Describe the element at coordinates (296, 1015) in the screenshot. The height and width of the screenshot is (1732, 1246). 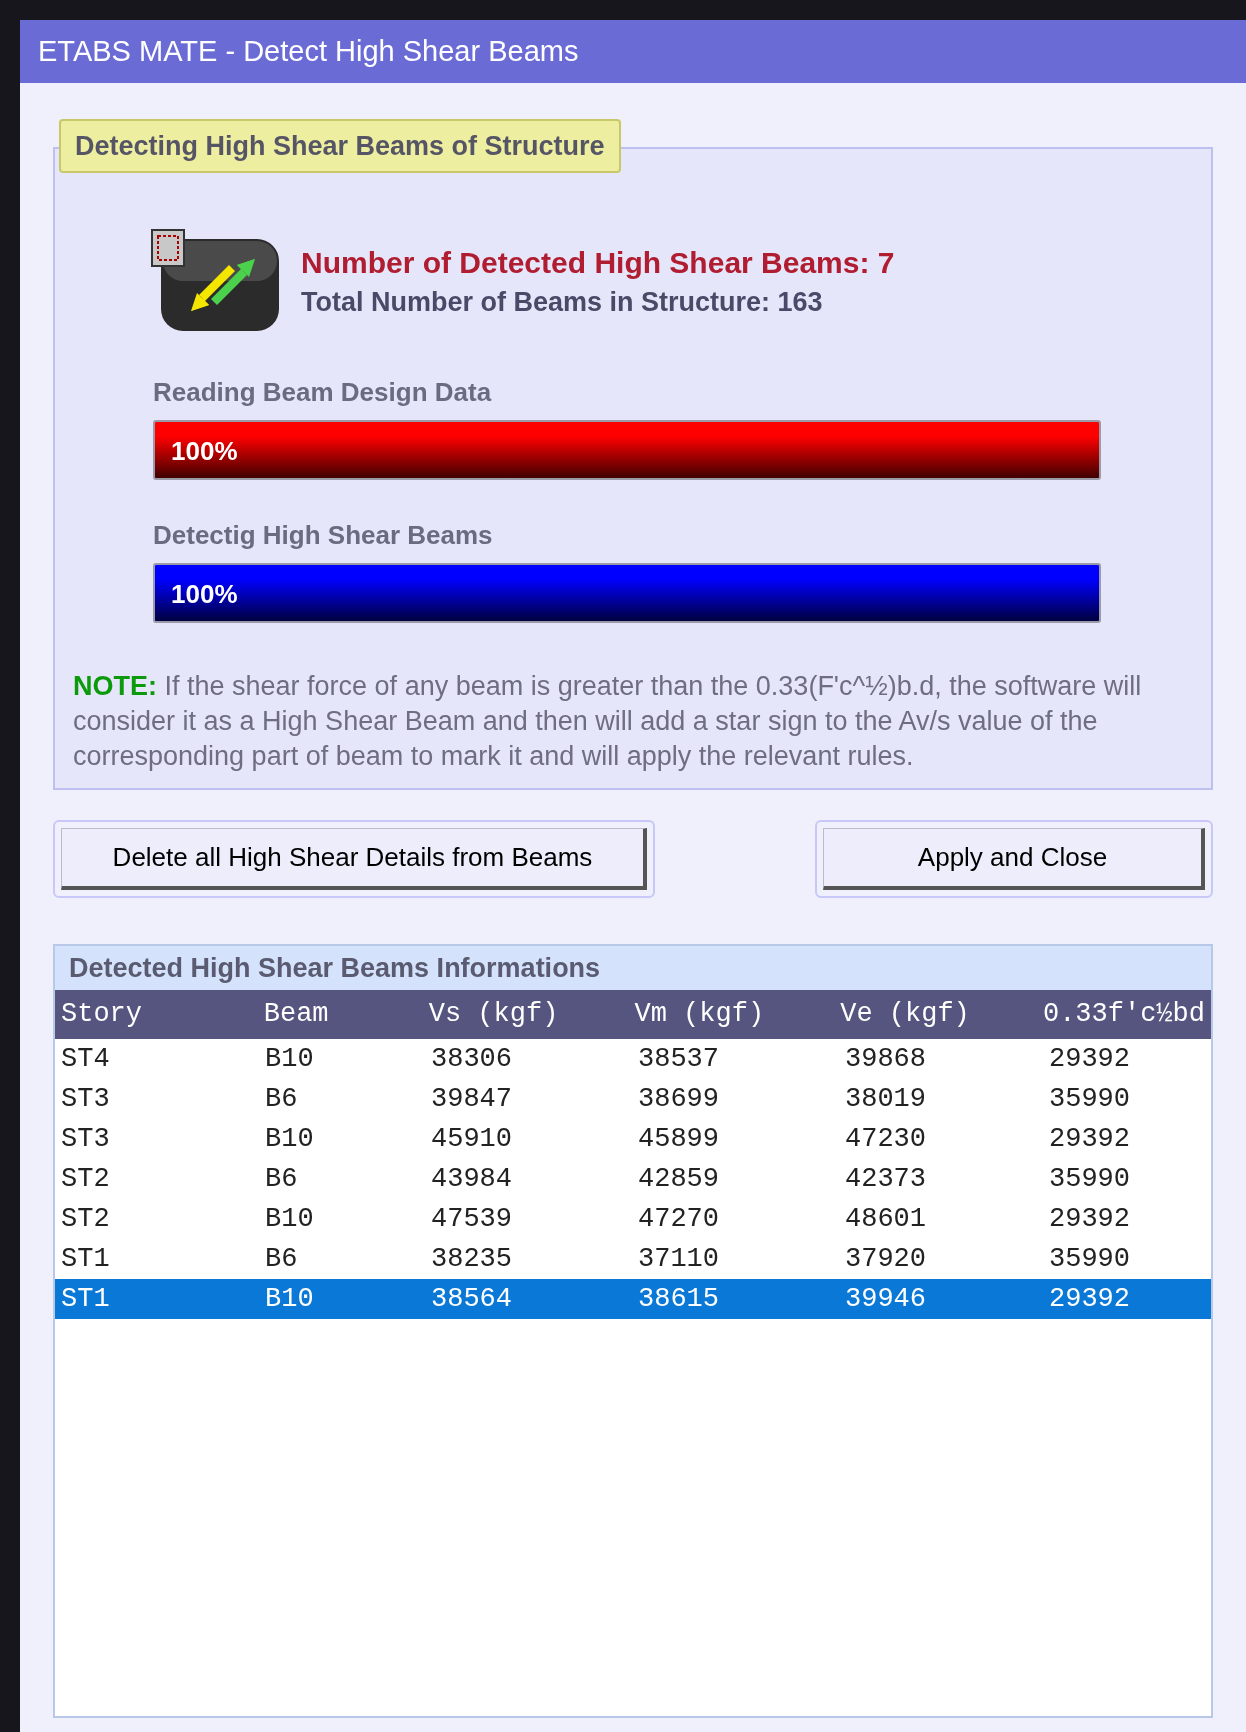
I see `column-header: Beam` at that location.